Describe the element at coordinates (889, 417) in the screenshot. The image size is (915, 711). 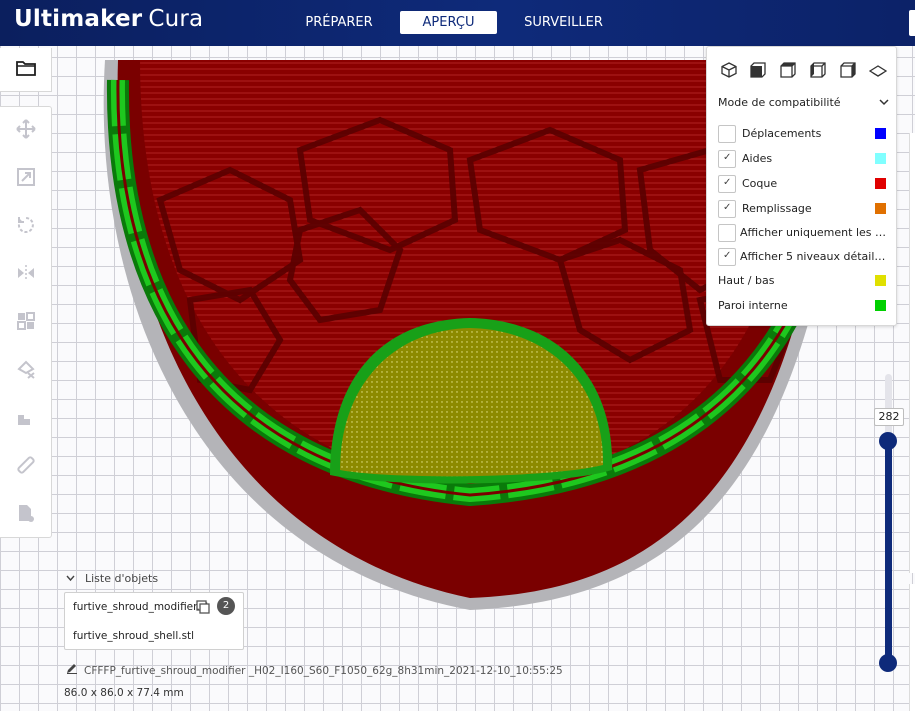
I see `layer-number-input: 282` at that location.